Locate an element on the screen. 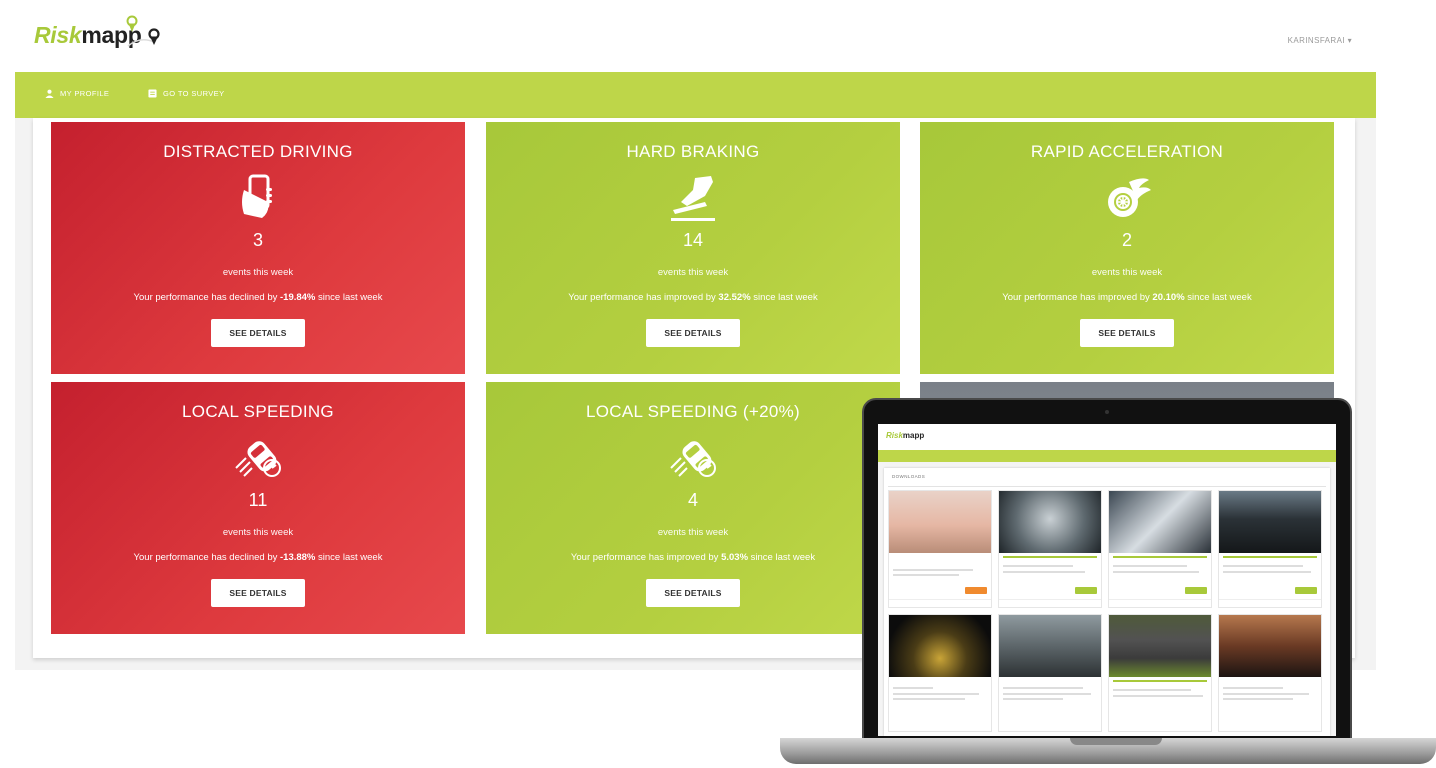  event-count: 11 is located at coordinates (258, 500).